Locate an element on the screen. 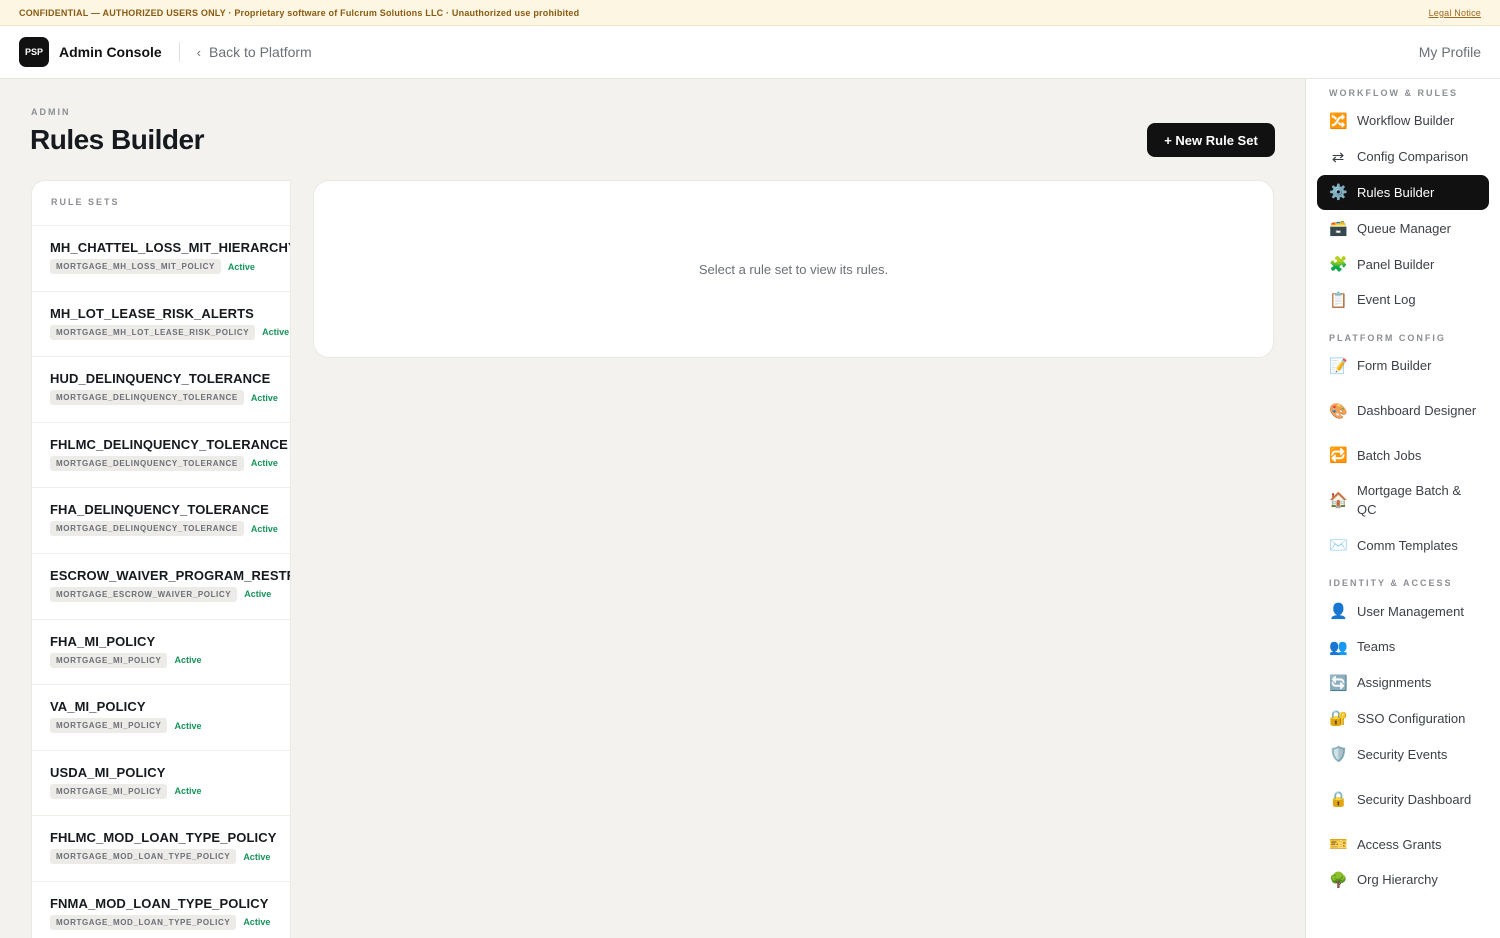  sidebar-item-user-management: 👤 User Management is located at coordinates (1403, 611).